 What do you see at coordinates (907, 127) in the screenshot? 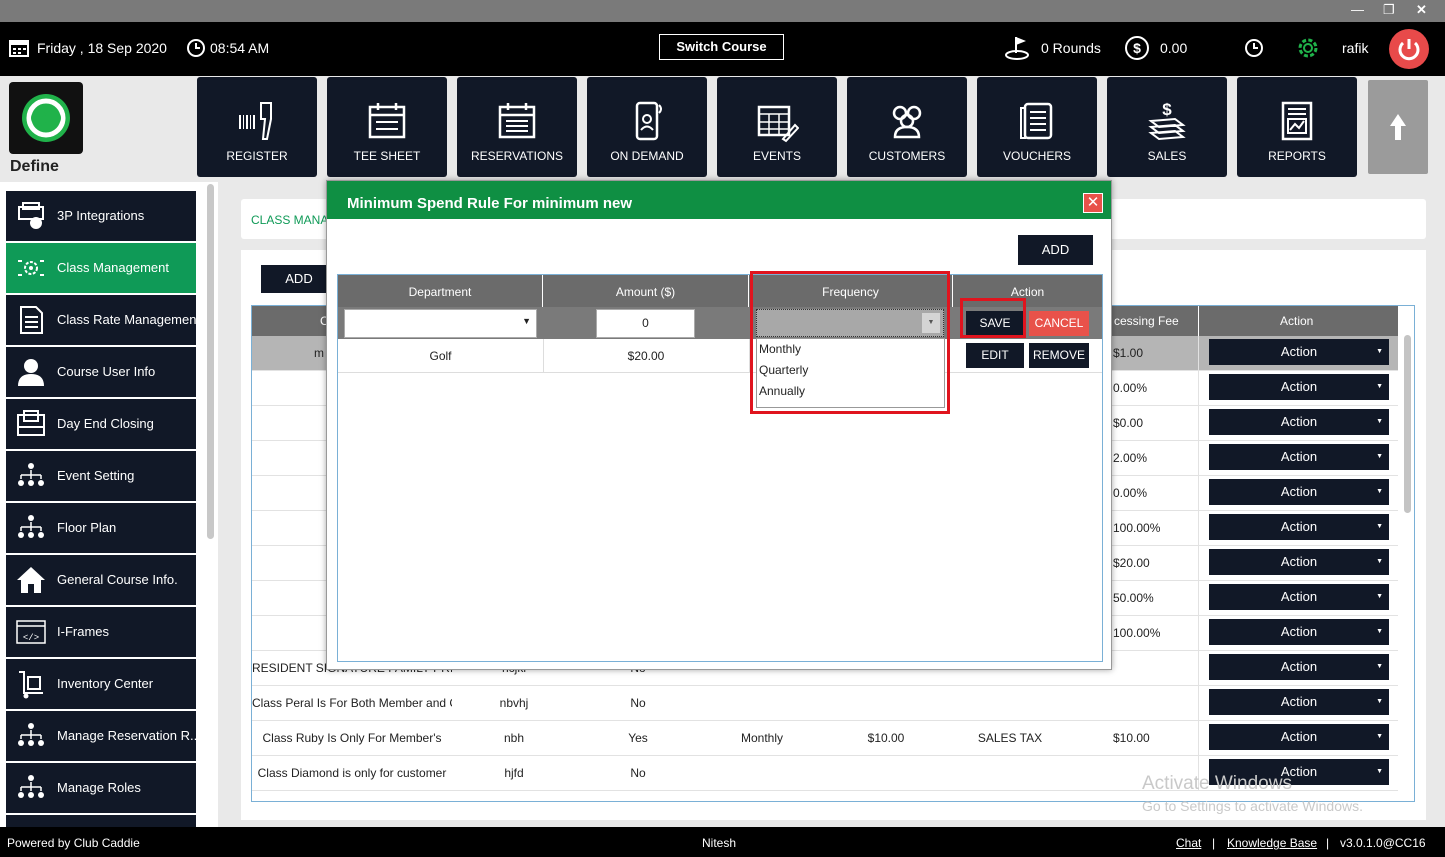
I see `tile-customers: CUSTOMERS` at bounding box center [907, 127].